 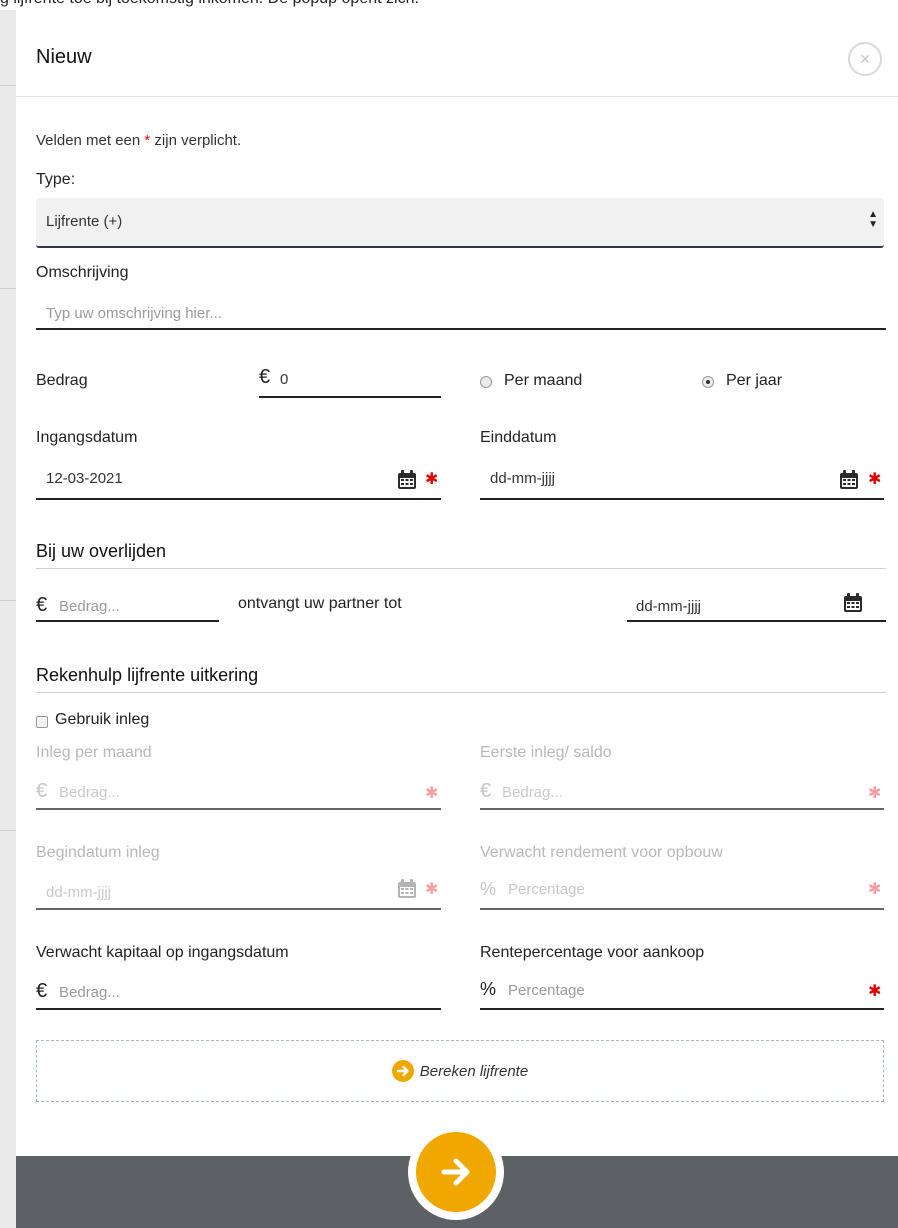 I want to click on begindatum-label: Begindatum inleg, so click(x=98, y=852).